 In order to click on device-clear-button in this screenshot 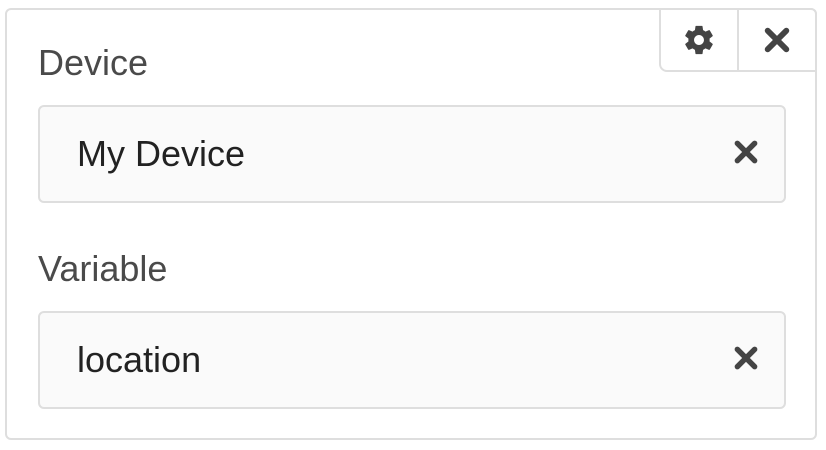, I will do `click(746, 154)`.